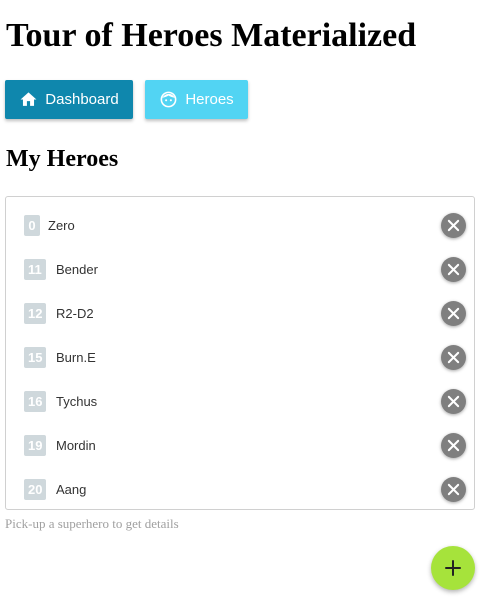 The width and height of the screenshot is (483, 607). I want to click on heroes-button-label: Heroes, so click(209, 99).